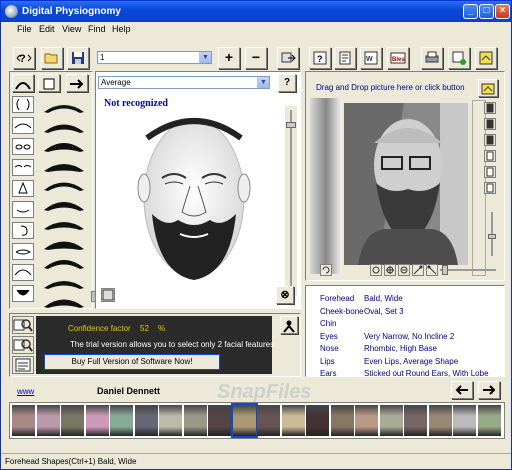 Image resolution: width=512 pixels, height=470 pixels. I want to click on contrast-slider, so click(468, 270).